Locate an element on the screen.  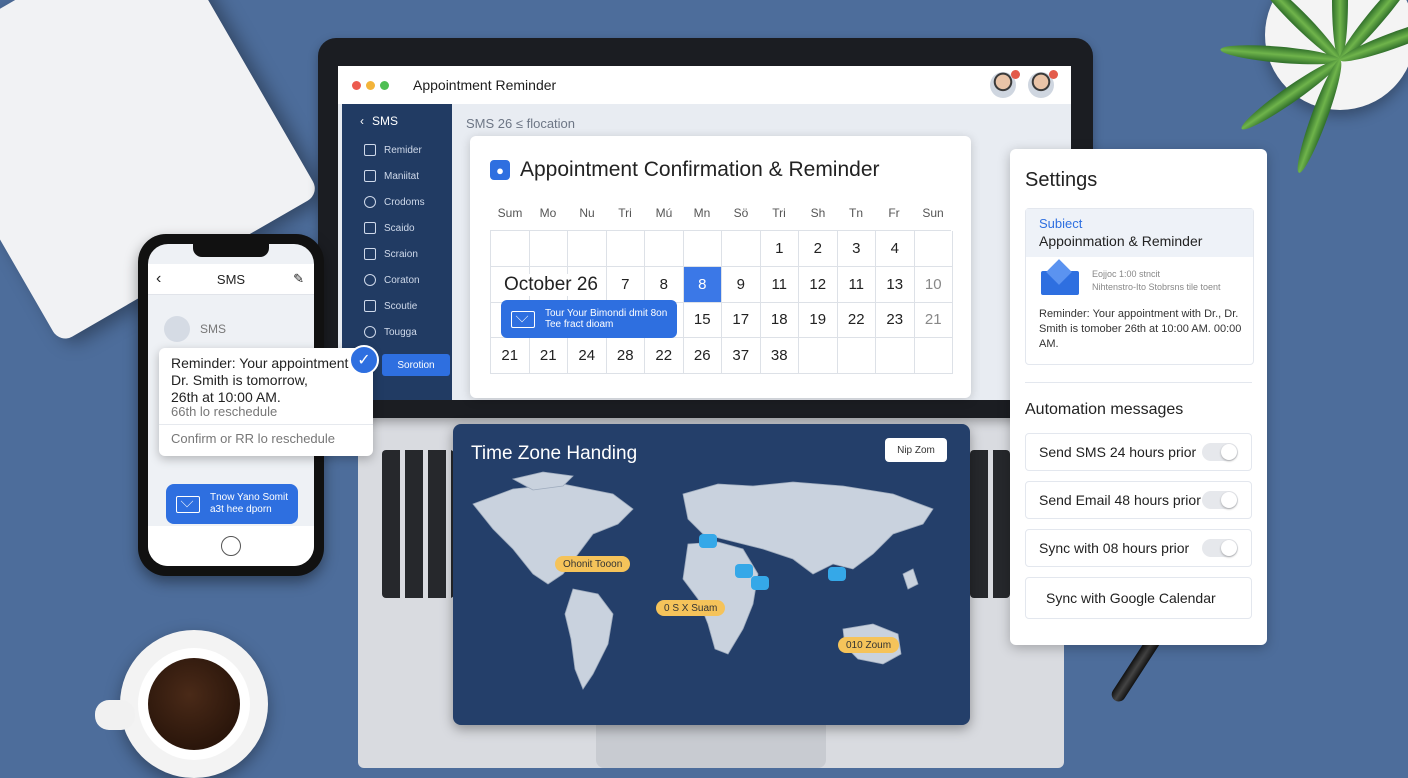
calendar-day: 7 is located at coordinates (625, 284).